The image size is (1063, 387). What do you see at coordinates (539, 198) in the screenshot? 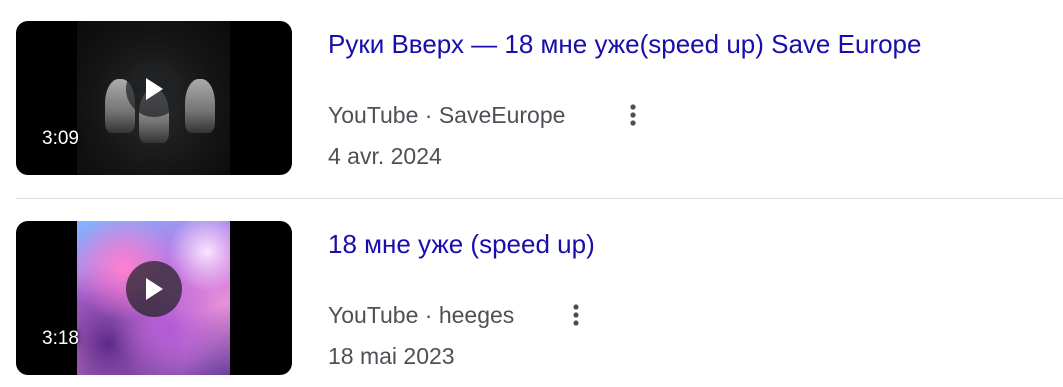
I see `result-divider` at bounding box center [539, 198].